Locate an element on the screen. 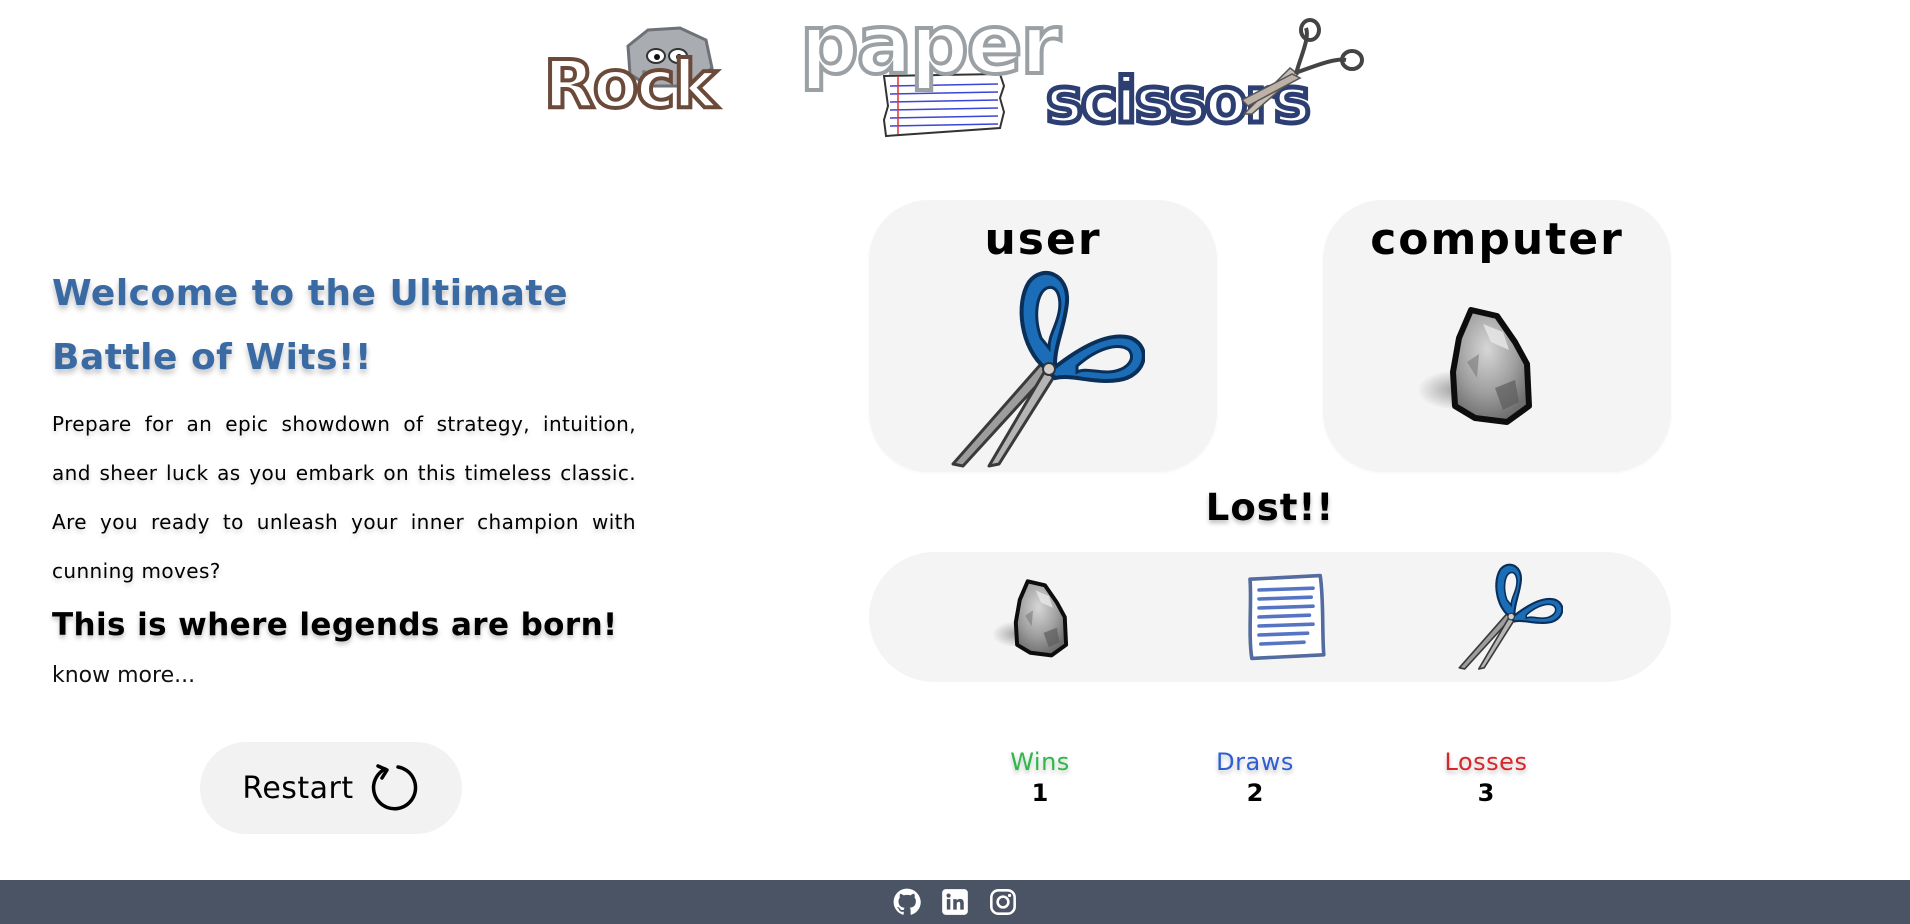  paper-icon is located at coordinates (1286, 617).